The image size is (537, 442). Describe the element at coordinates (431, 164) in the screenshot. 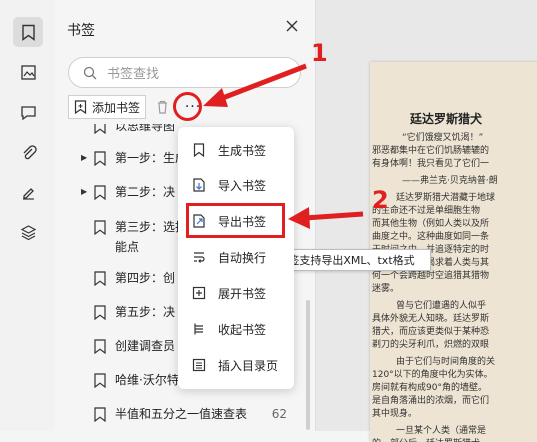

I see `page-text-line: 有身体啊！我只看见了它们一` at that location.